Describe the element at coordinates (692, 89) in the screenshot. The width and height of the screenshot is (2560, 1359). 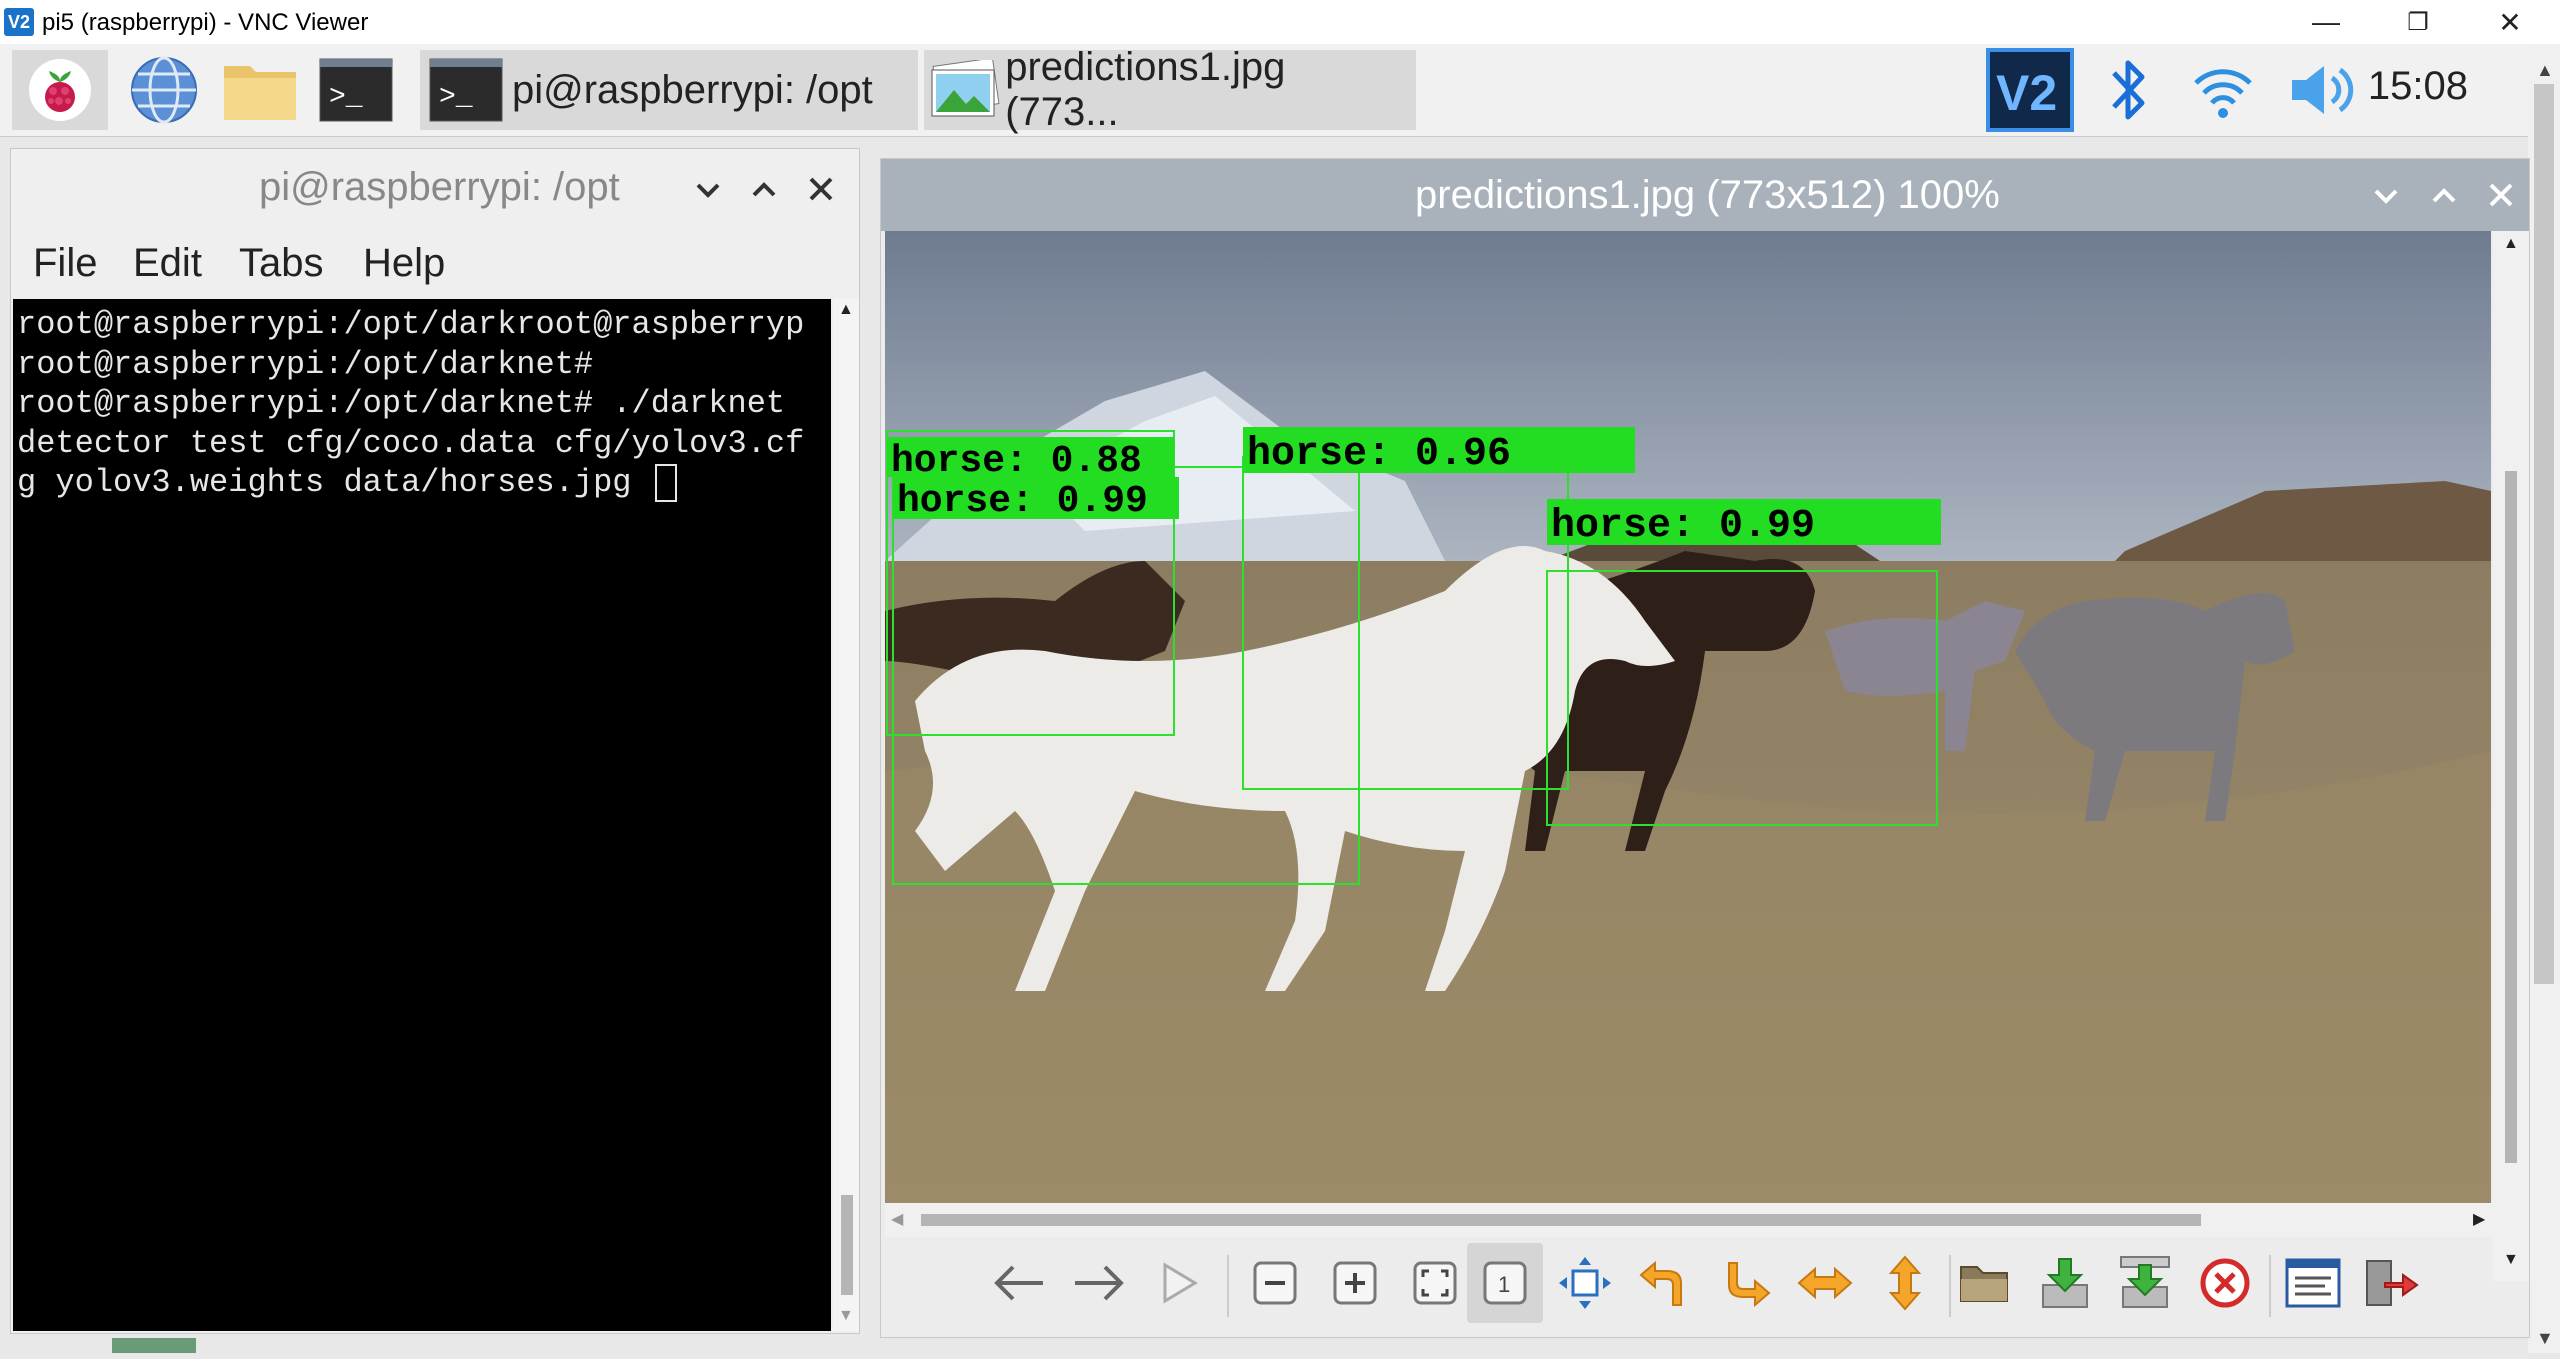
I see `task-terminal-label: pi@raspberrypi: /opt` at that location.